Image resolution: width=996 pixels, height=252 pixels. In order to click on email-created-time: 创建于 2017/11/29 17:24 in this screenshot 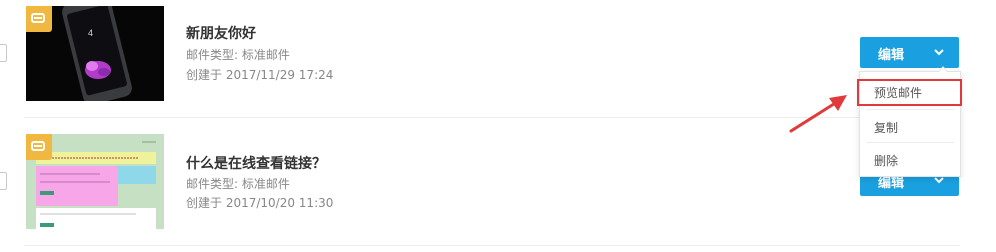, I will do `click(260, 75)`.